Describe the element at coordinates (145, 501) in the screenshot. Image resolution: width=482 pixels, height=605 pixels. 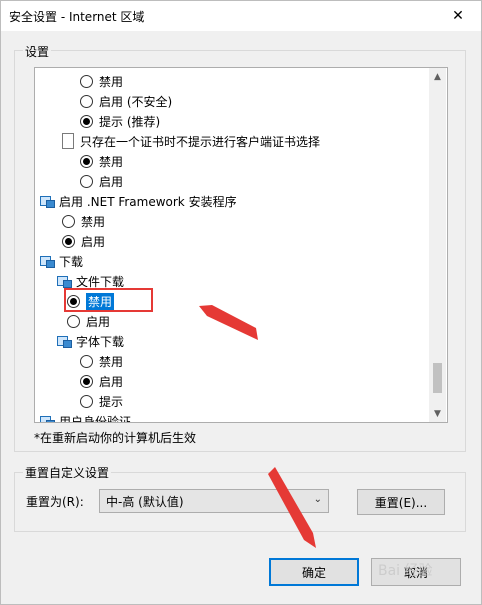
I see `reset-level-value: 中-高 (默认值)` at that location.